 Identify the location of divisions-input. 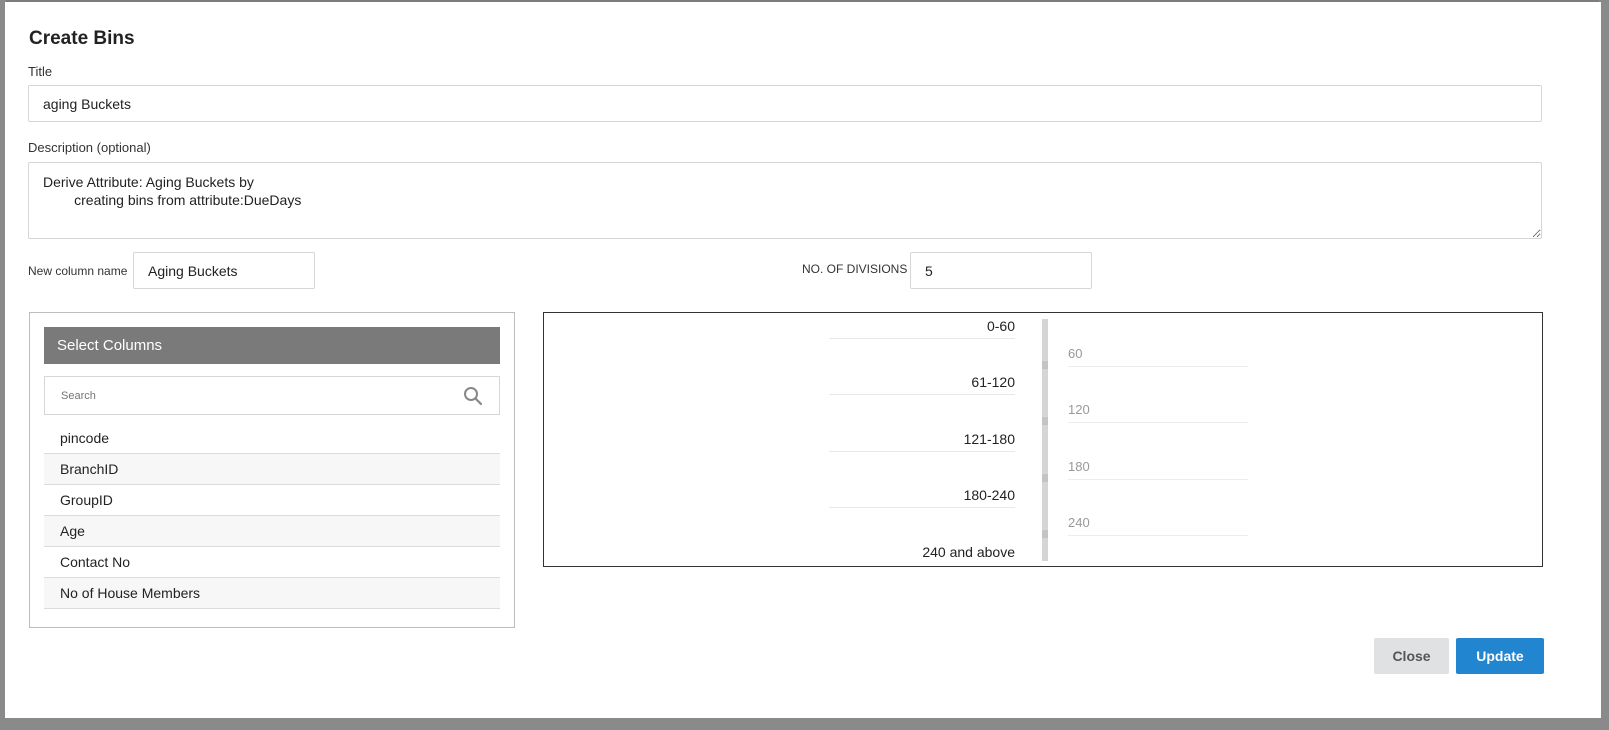
(1001, 270).